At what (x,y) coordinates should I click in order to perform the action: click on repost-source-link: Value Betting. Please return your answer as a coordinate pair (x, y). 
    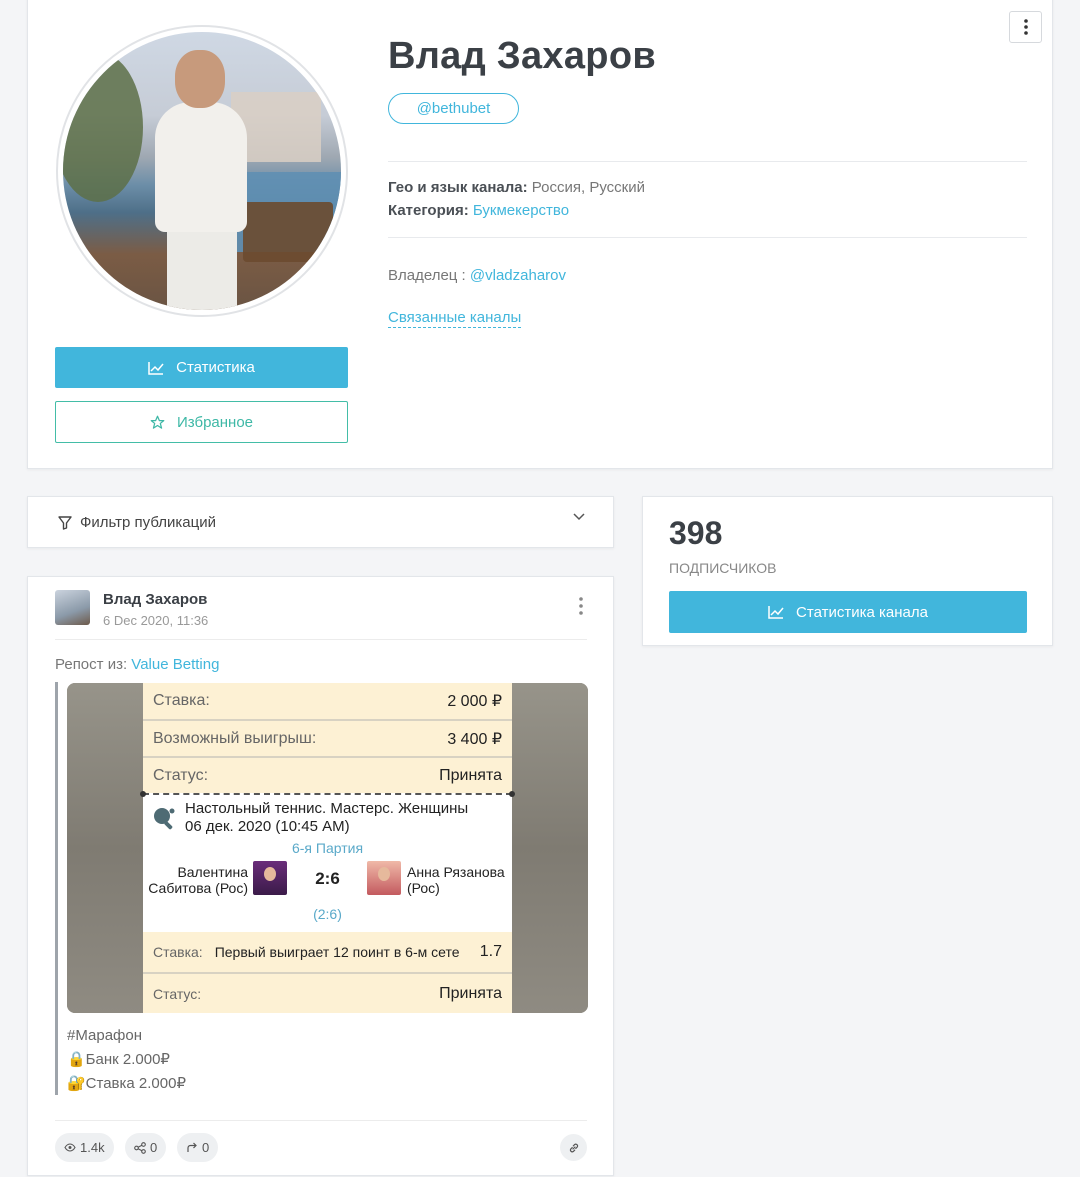
    Looking at the image, I should click on (175, 664).